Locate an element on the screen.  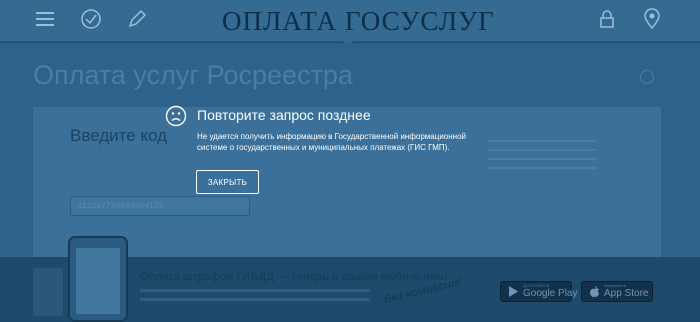
promo-description is located at coordinates (255, 298).